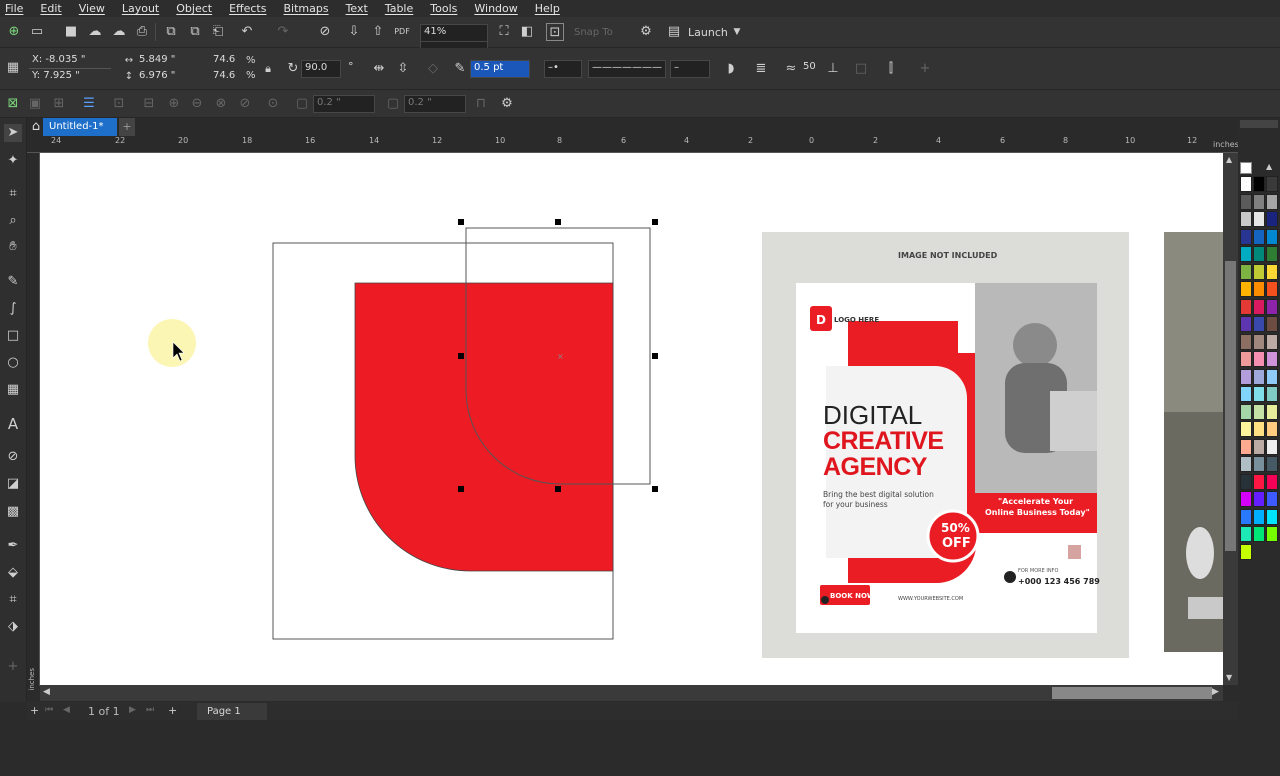 Image resolution: width=1280 pixels, height=776 pixels. I want to click on menu-view: View, so click(92, 8).